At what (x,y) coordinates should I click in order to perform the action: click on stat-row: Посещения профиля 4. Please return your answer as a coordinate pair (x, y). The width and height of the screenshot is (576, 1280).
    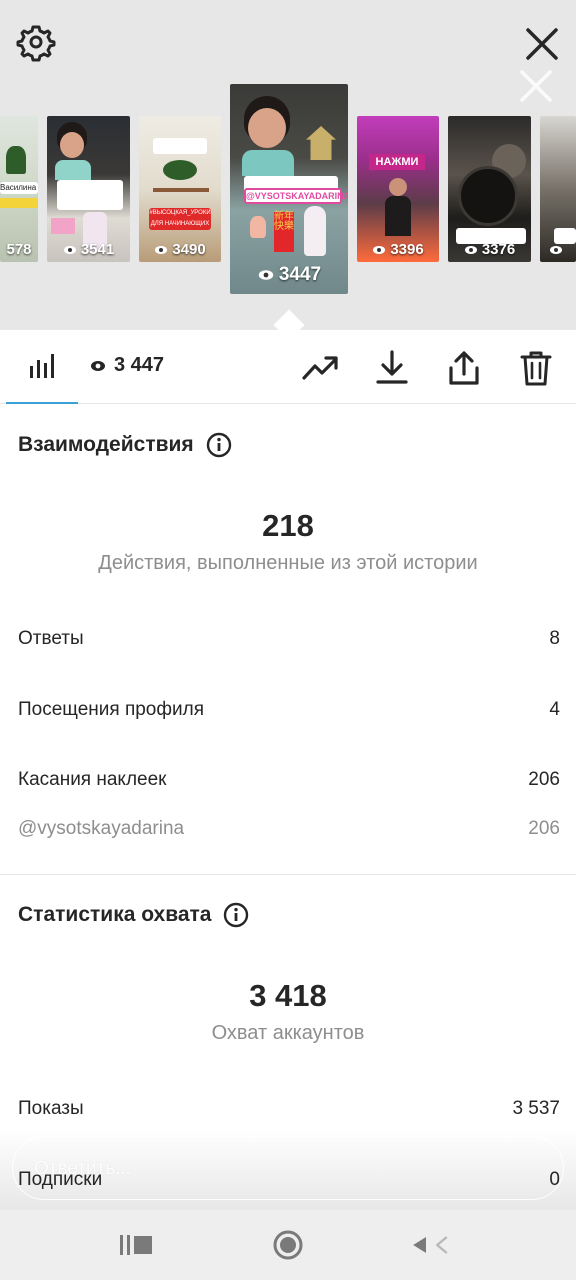
    Looking at the image, I should click on (289, 710).